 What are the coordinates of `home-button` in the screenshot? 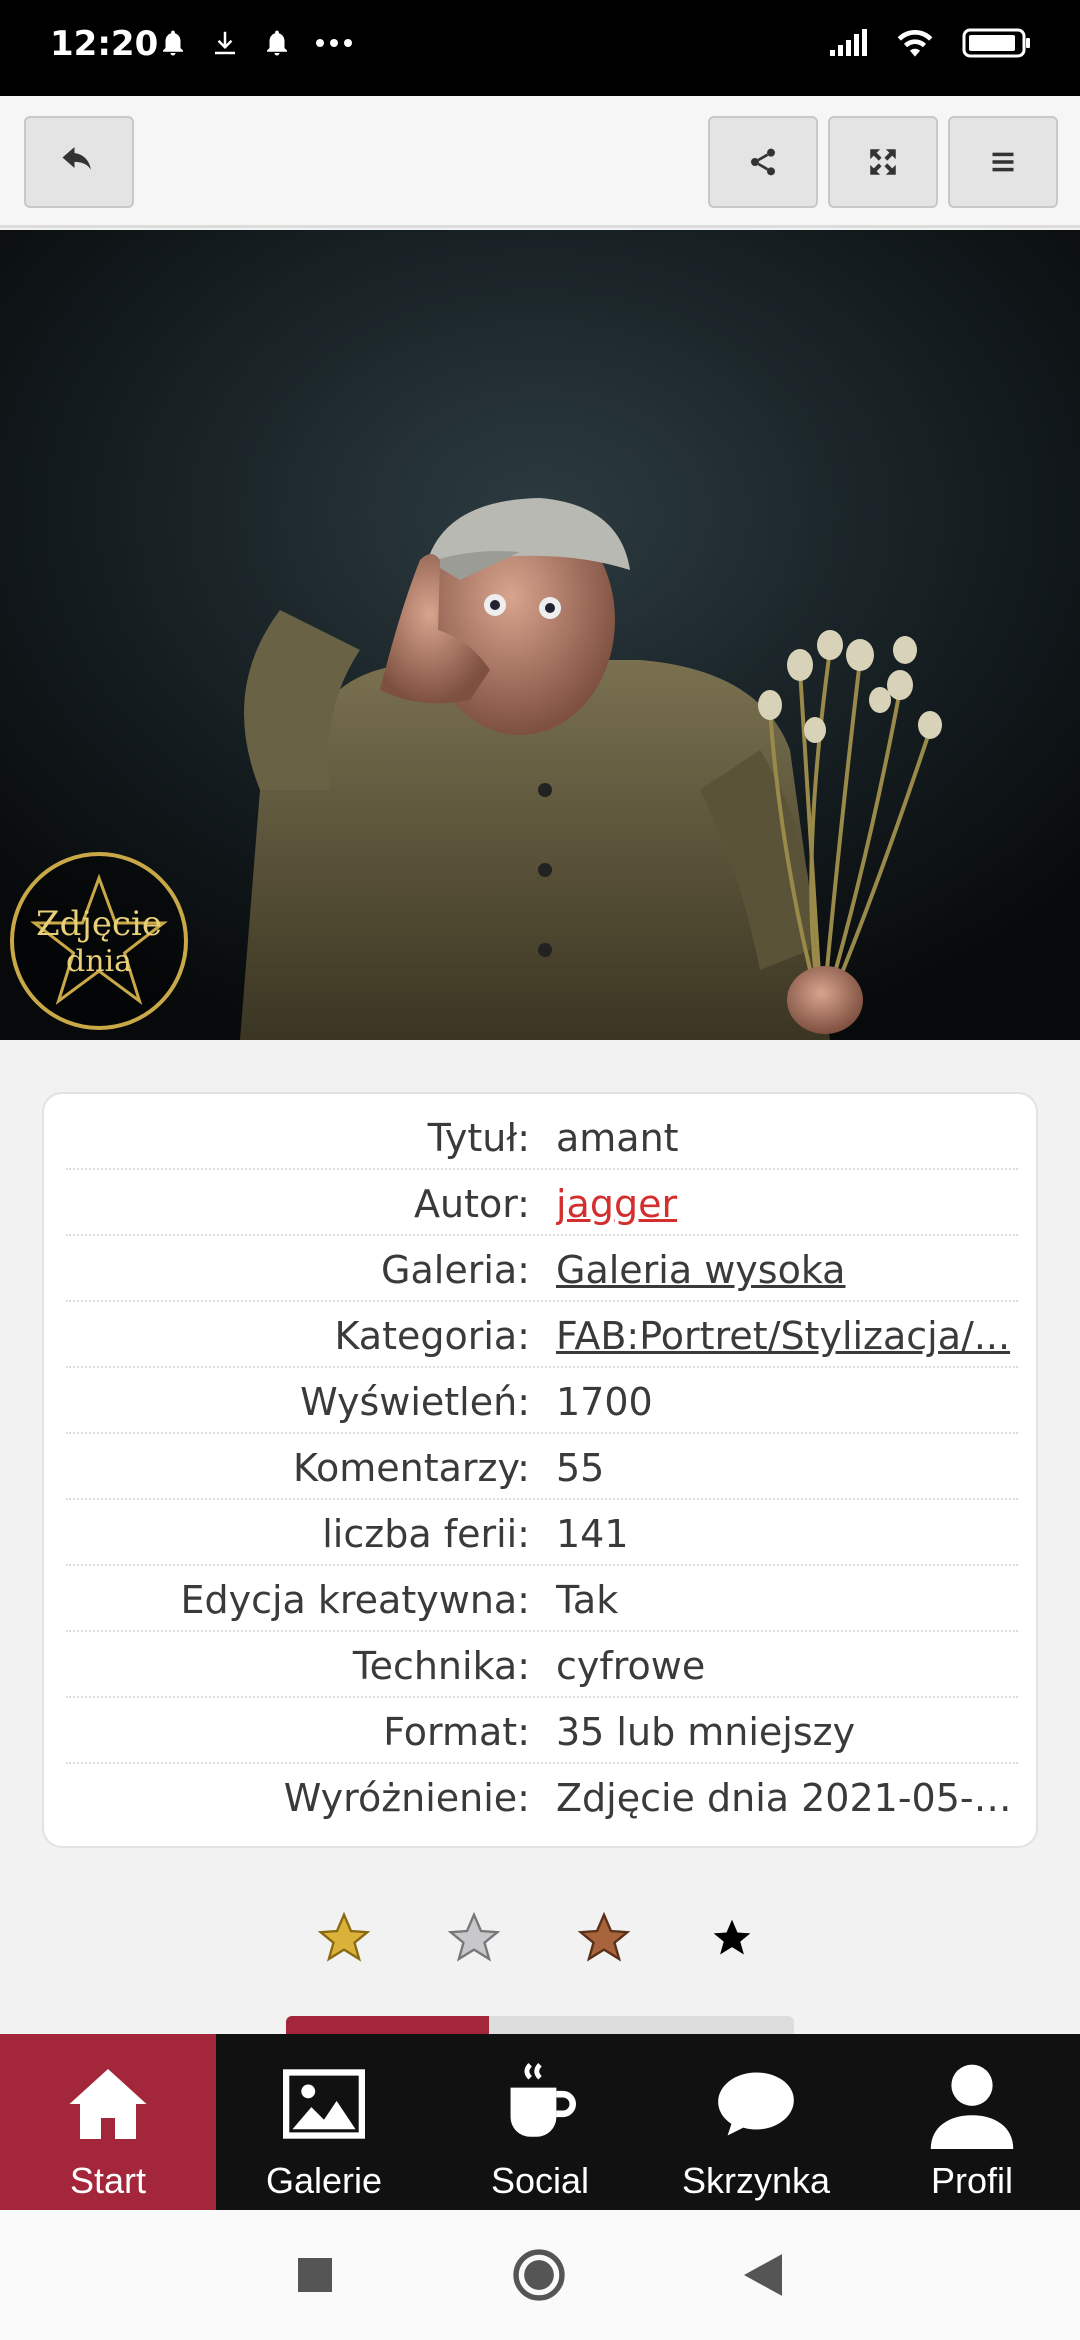 It's located at (539, 2275).